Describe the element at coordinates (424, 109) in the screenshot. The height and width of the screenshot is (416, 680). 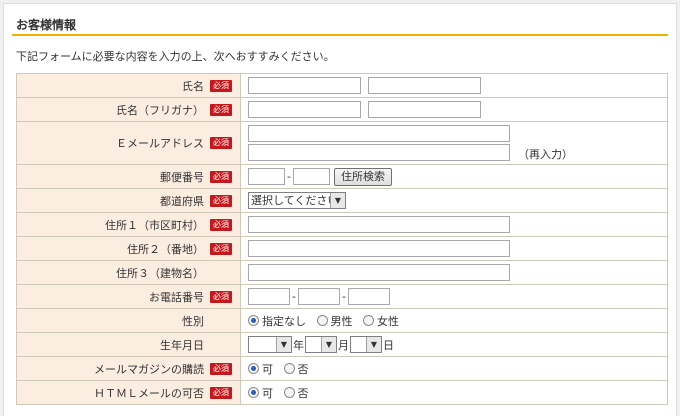
I see `first-name-kana-input` at that location.